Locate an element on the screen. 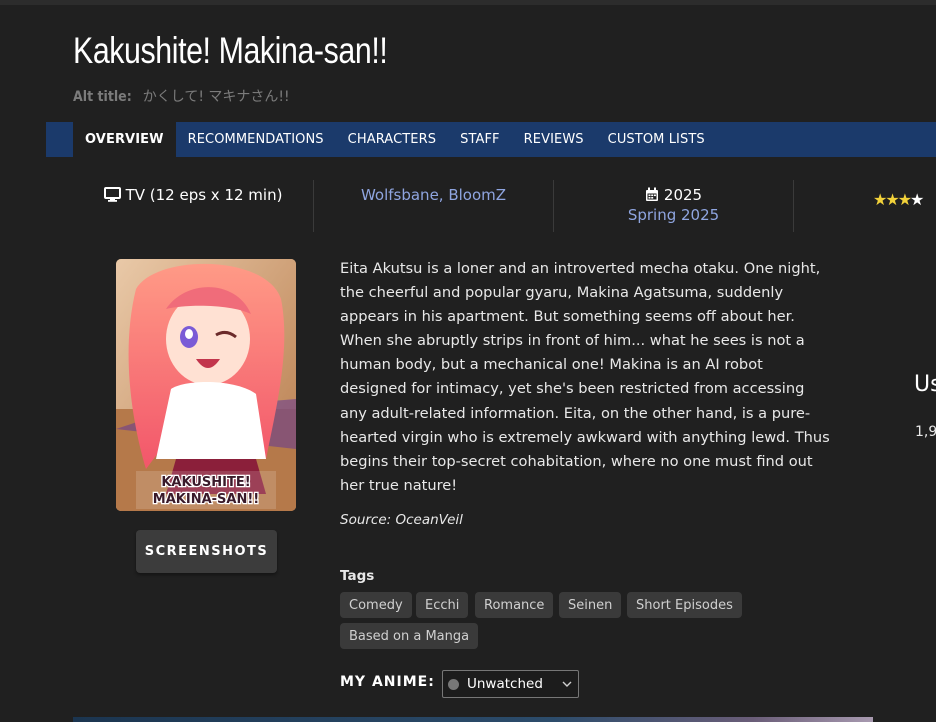  monitor-icon is located at coordinates (112, 196).